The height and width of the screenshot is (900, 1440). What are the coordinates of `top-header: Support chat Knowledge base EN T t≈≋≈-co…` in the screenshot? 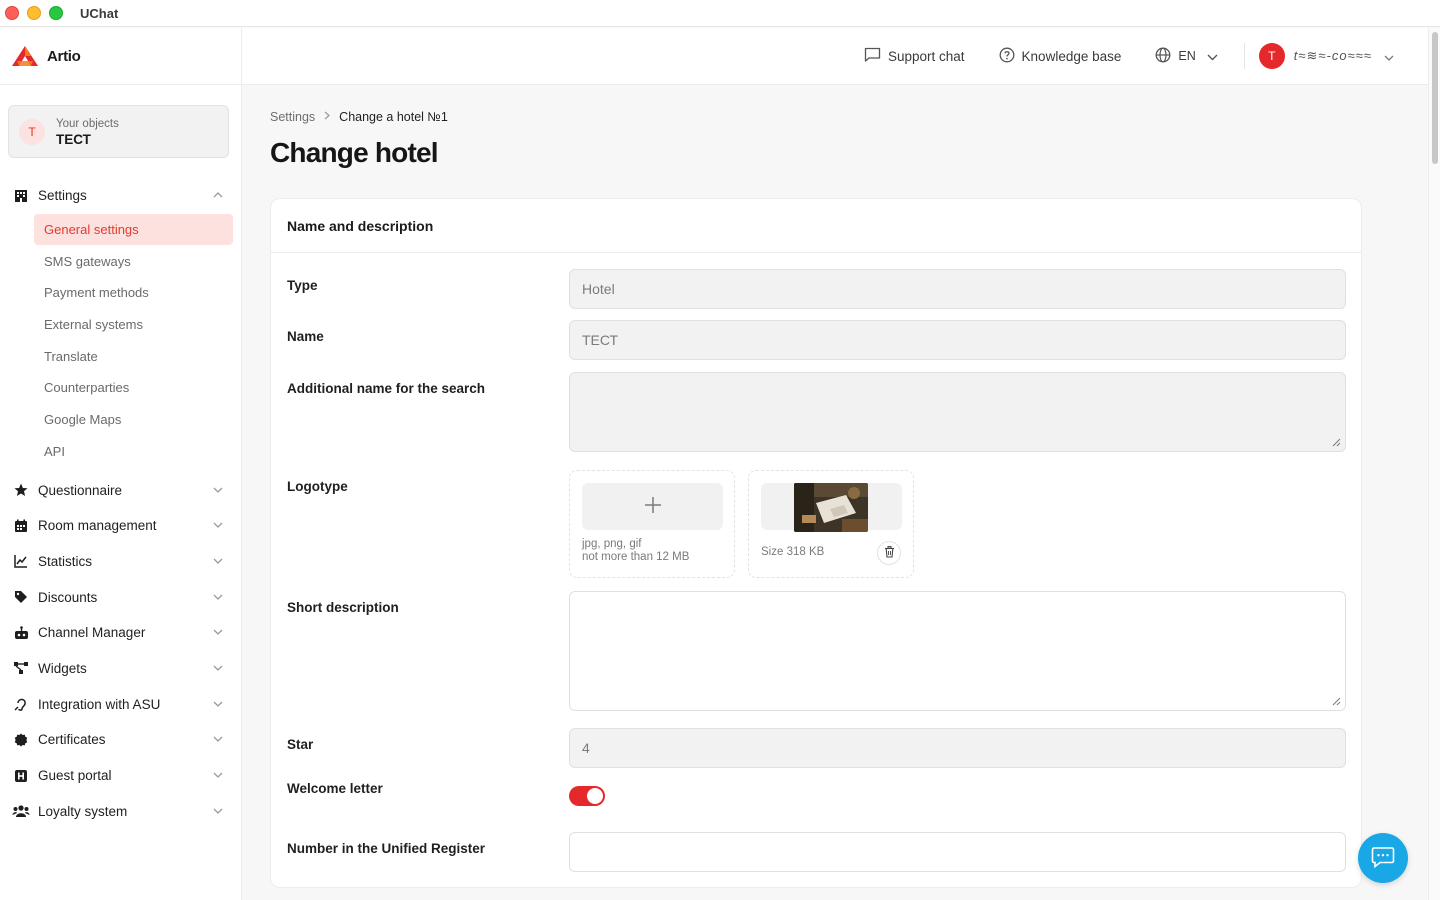 It's located at (835, 56).